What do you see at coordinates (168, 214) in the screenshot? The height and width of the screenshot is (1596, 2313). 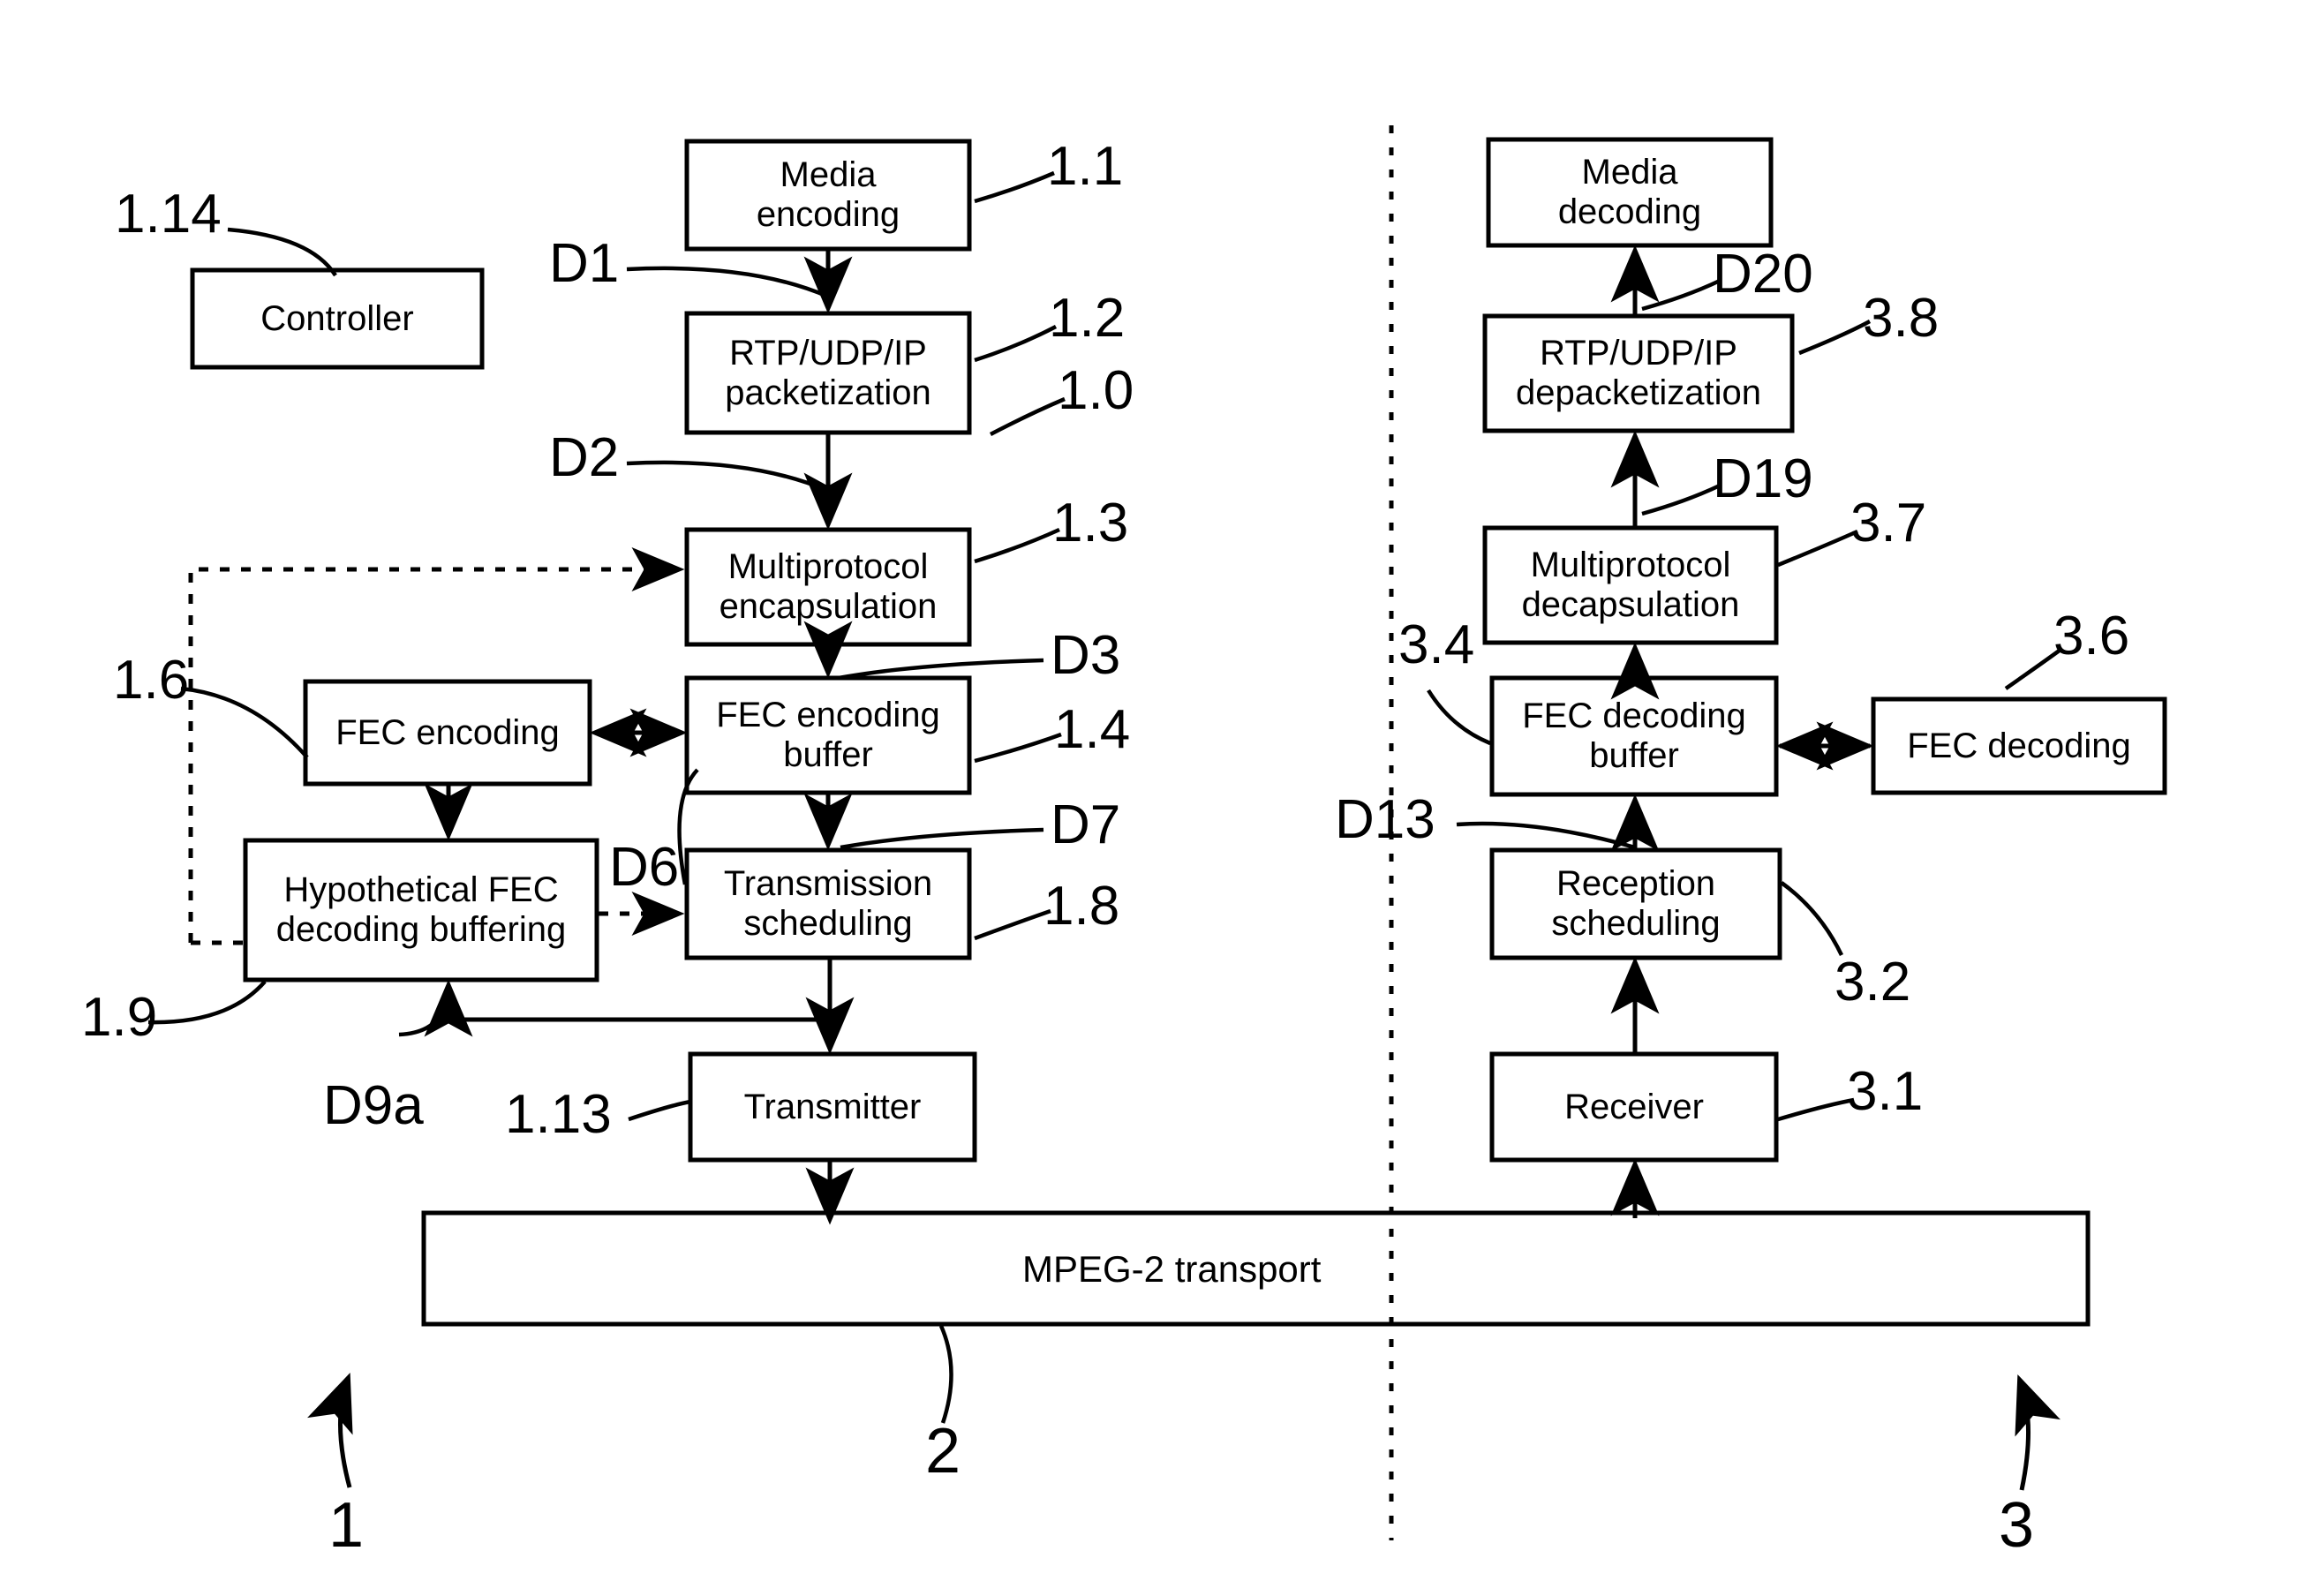 I see `ref-1-14: 1.14` at bounding box center [168, 214].